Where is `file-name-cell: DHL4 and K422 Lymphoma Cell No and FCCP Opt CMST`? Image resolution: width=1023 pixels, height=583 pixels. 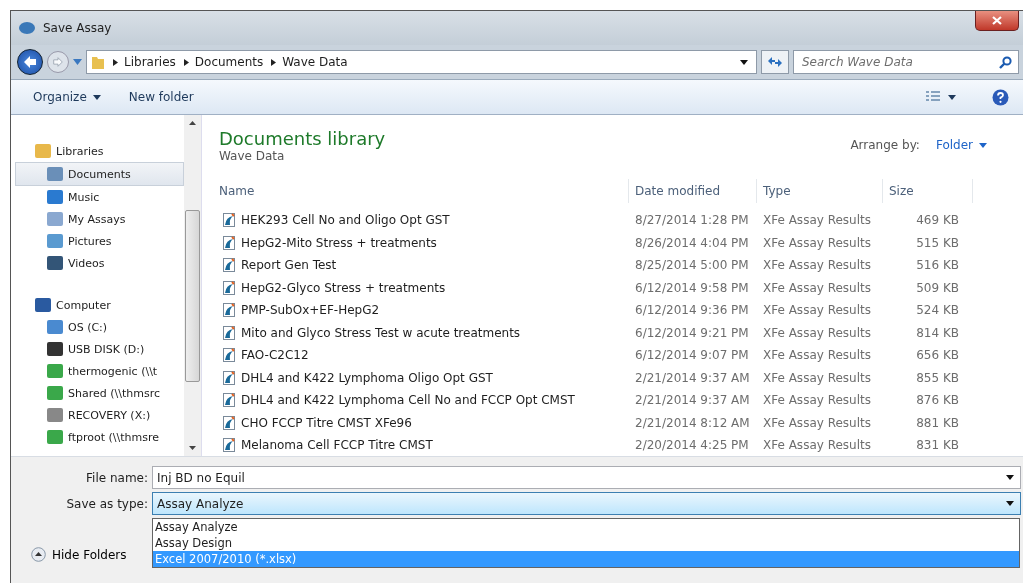 file-name-cell: DHL4 and K422 Lymphoma Cell No and FCCP Opt CMST is located at coordinates (424, 400).